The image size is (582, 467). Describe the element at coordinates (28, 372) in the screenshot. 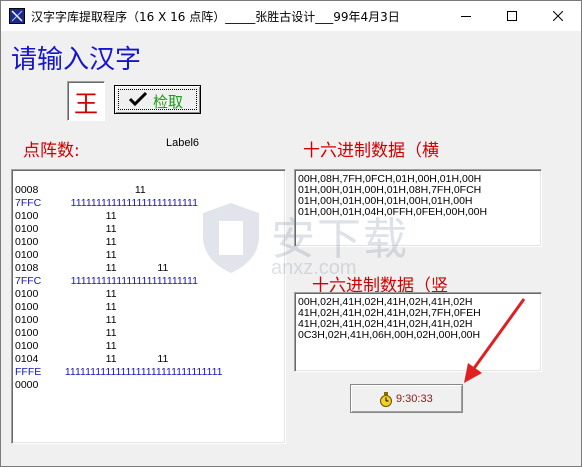

I see `dot-row-hex: FFFE` at that location.